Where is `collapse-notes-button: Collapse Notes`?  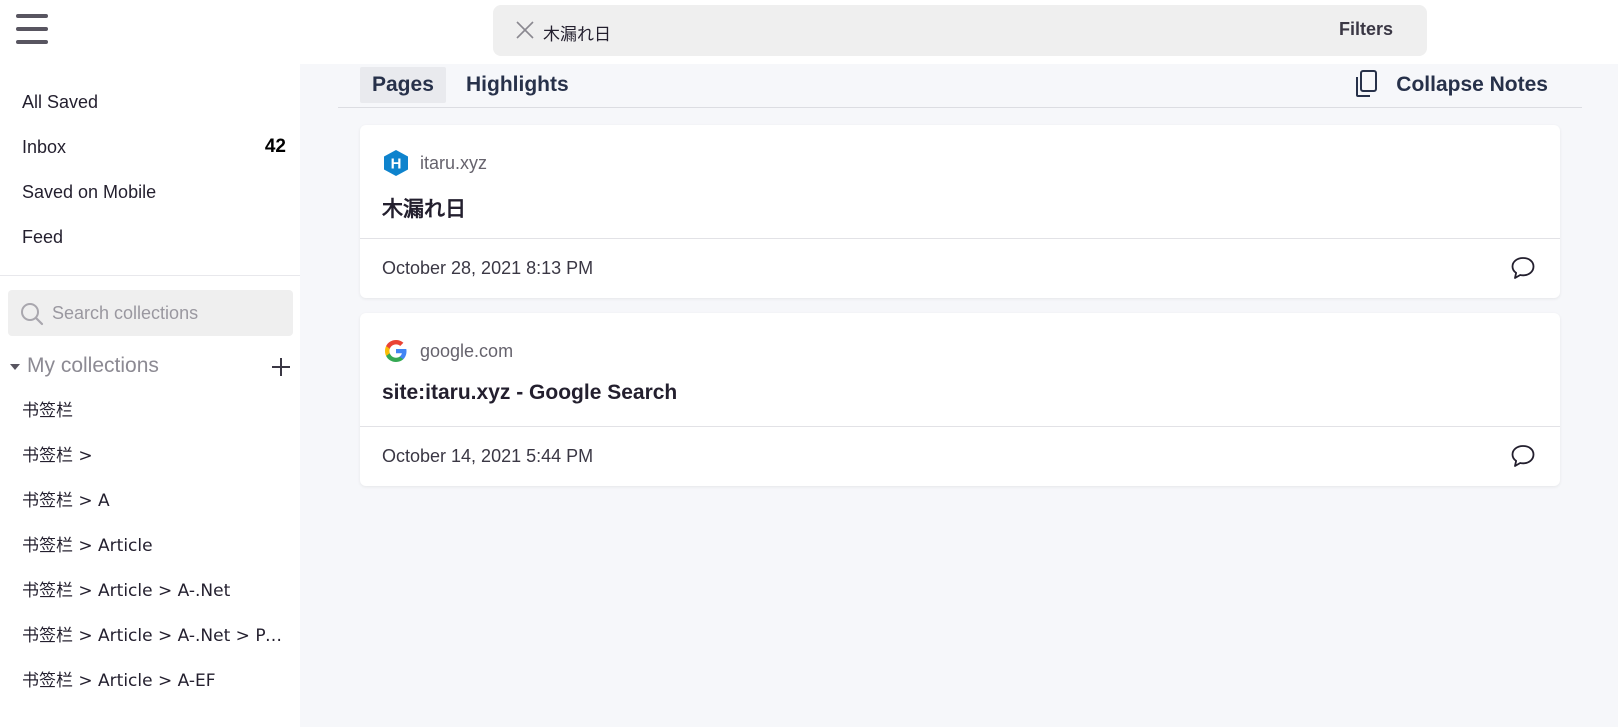
collapse-notes-button: Collapse Notes is located at coordinates (1452, 85).